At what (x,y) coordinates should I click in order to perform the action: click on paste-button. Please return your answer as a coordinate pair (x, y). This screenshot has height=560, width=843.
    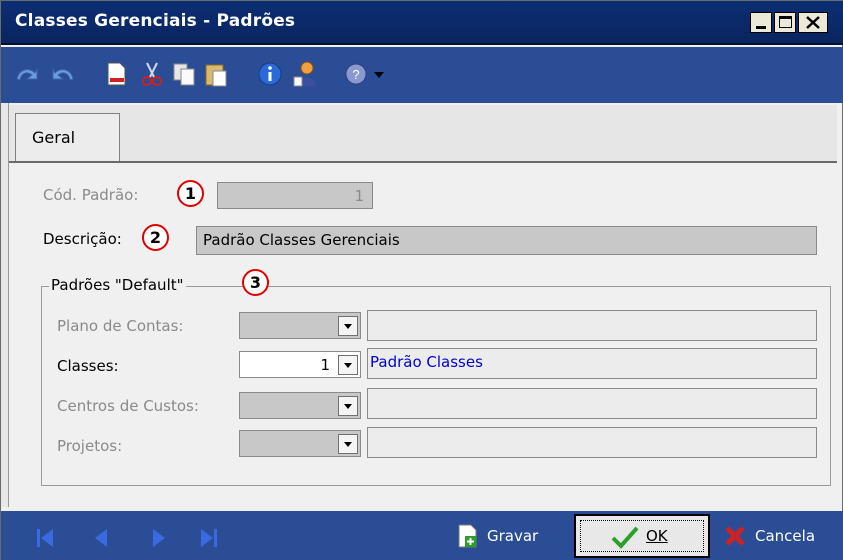
    Looking at the image, I should click on (216, 74).